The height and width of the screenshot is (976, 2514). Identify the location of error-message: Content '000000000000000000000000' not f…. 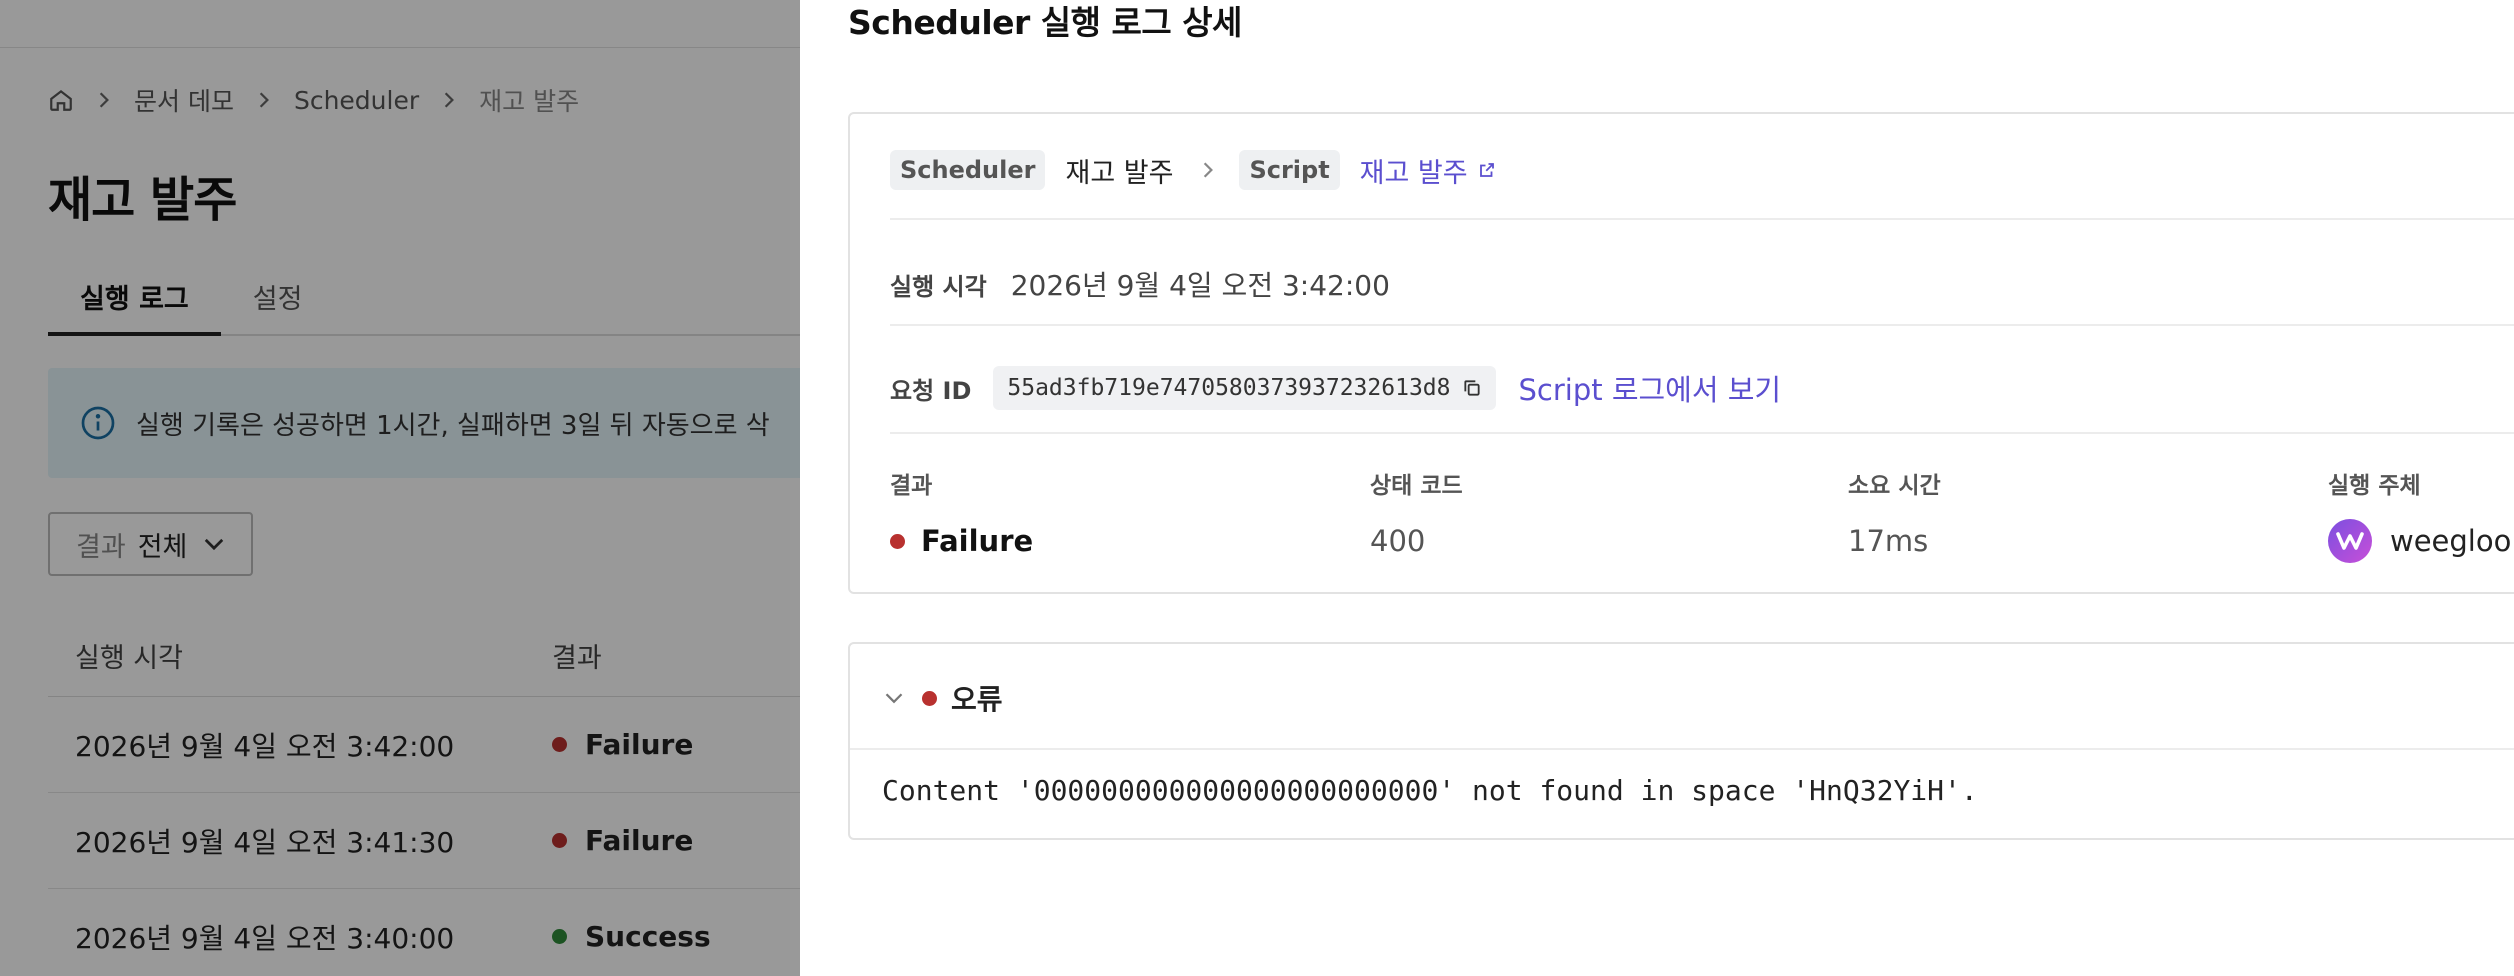
(1430, 790).